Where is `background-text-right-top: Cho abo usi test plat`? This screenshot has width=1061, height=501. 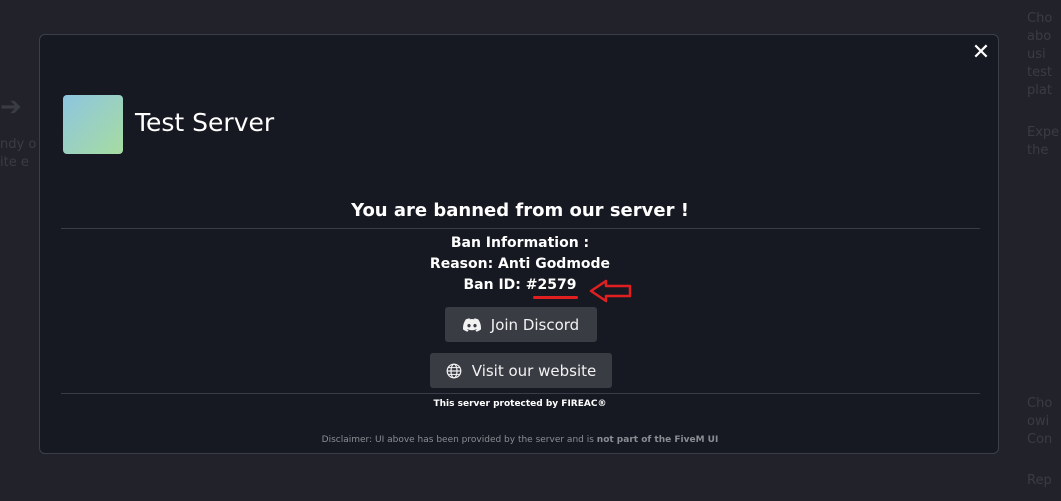 background-text-right-top: Cho abo usi test plat is located at coordinates (1040, 54).